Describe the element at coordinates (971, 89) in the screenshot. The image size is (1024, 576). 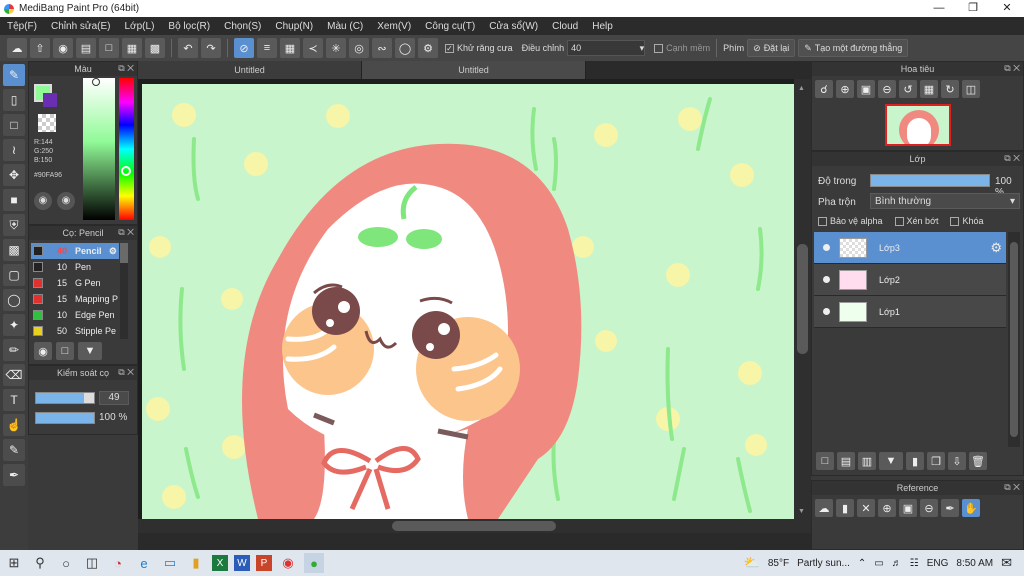
I see `flip-icon: ◫` at that location.